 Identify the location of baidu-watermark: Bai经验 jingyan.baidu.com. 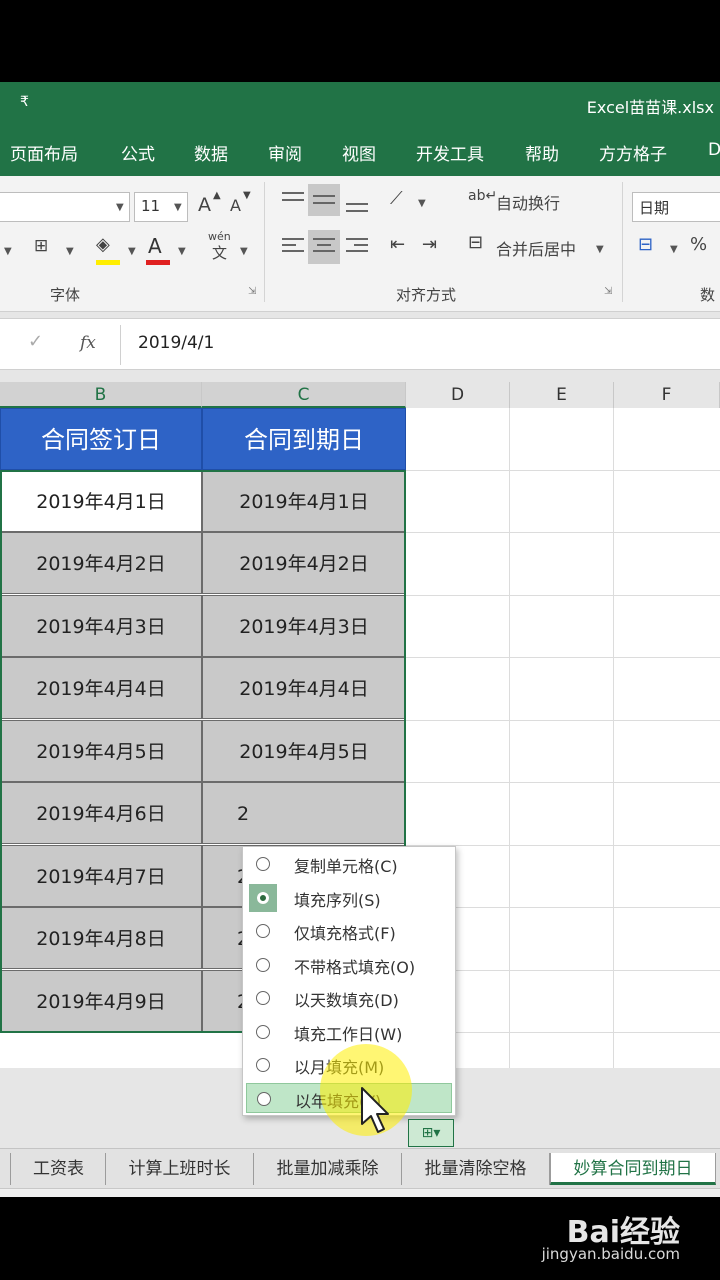
(555, 1232).